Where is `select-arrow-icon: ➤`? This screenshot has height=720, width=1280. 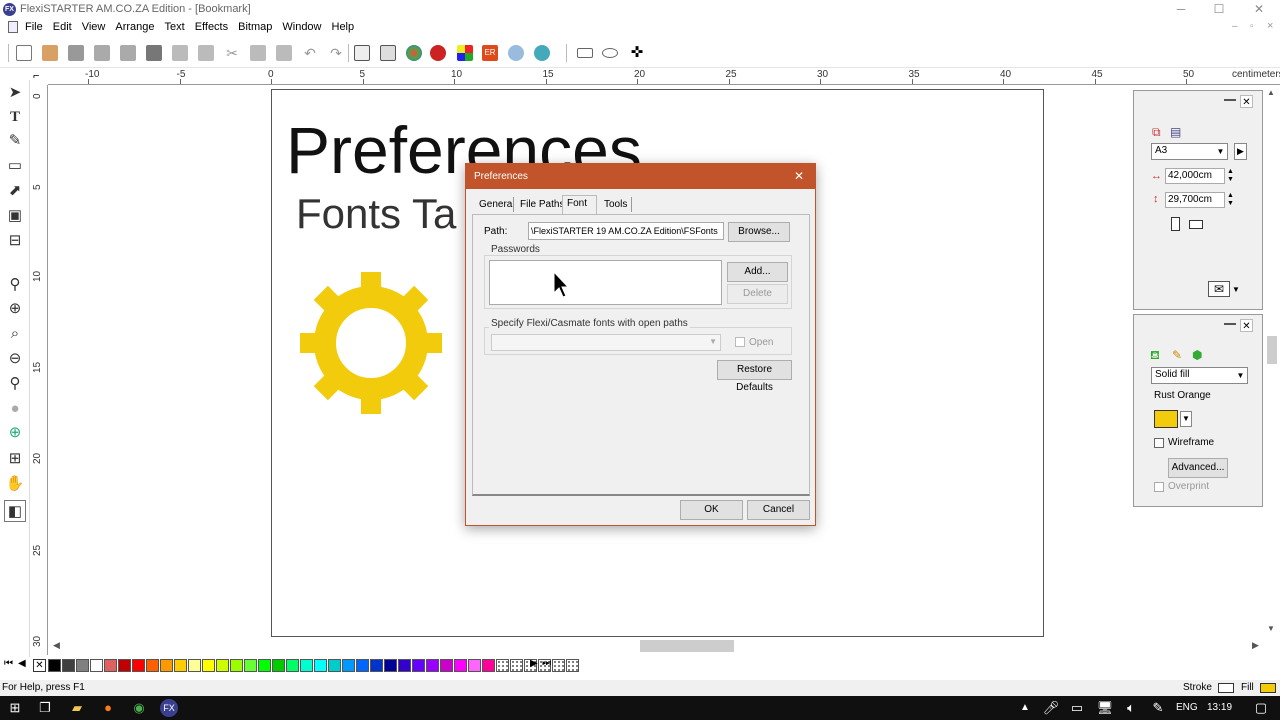
select-arrow-icon: ➤ is located at coordinates (15, 93).